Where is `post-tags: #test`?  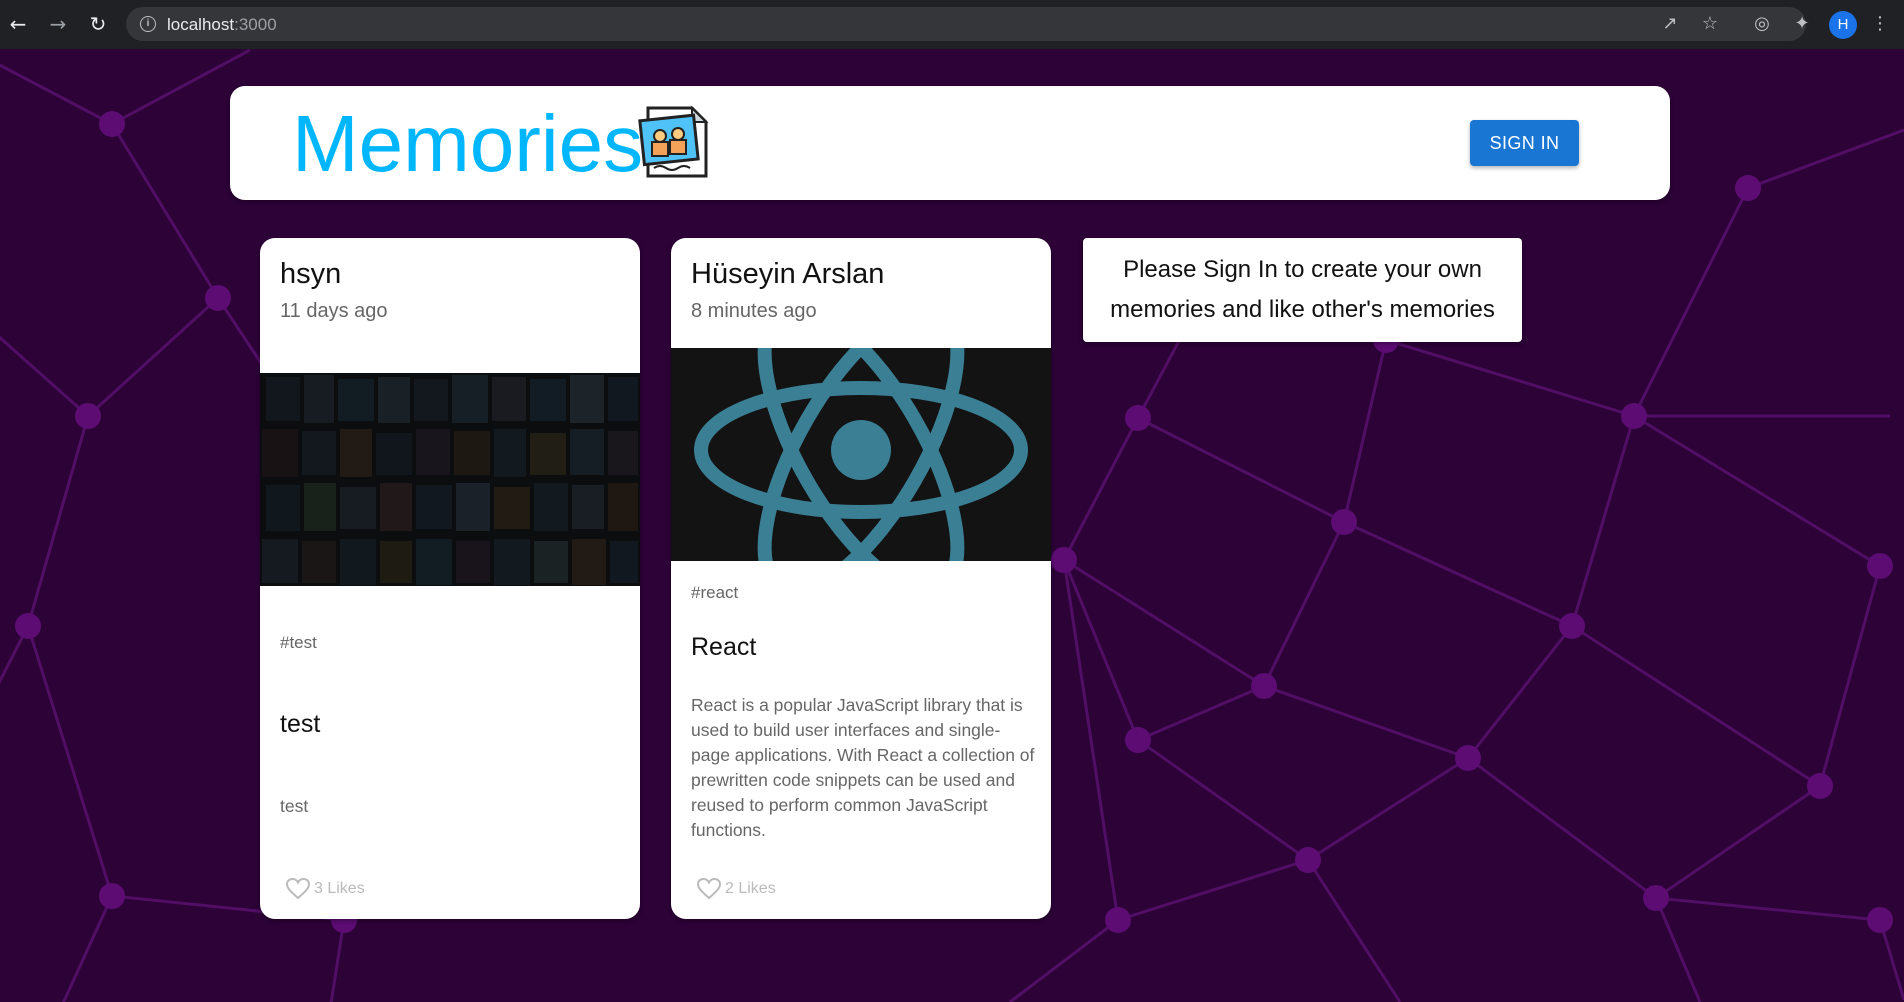
post-tags: #test is located at coordinates (298, 642).